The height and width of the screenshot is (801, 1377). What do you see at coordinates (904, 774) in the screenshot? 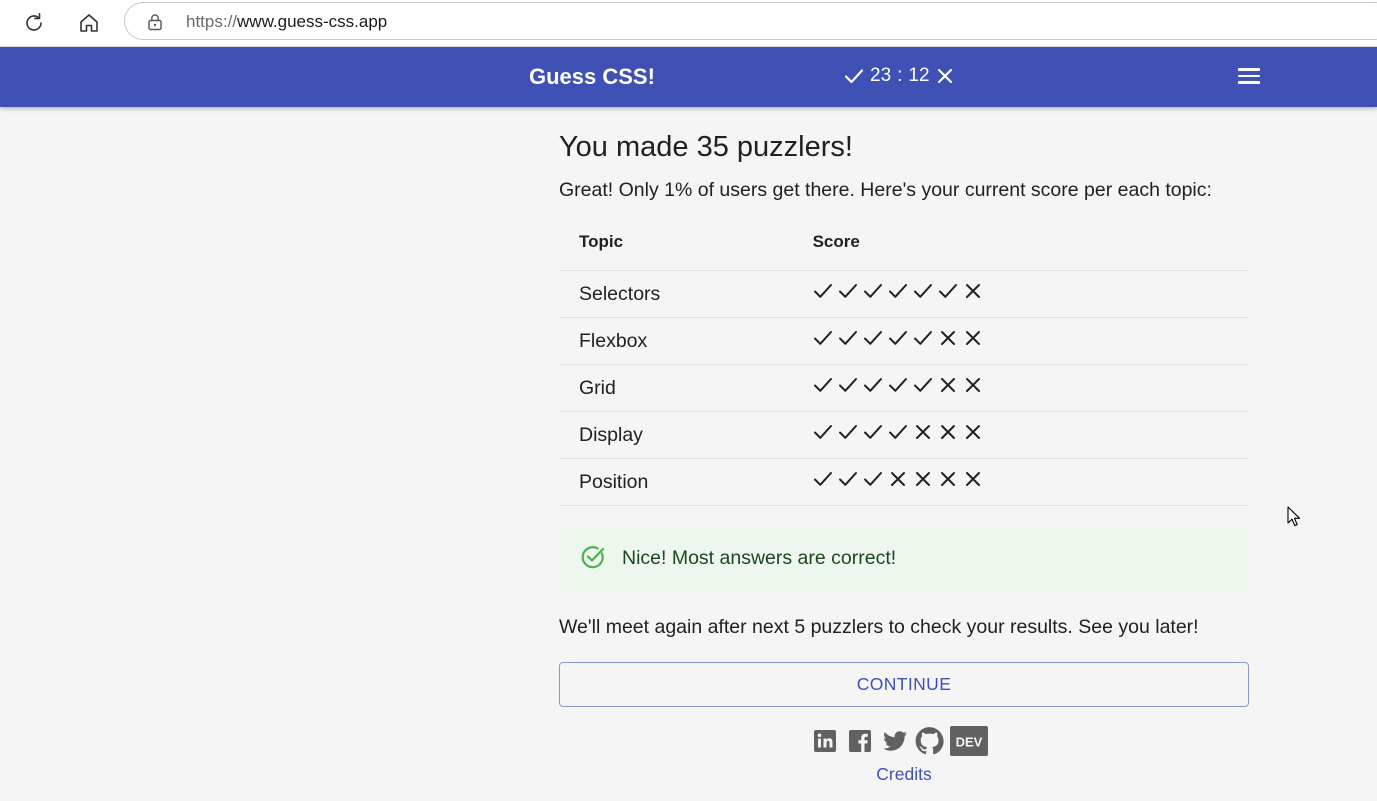
I see `credits-link: Credits` at bounding box center [904, 774].